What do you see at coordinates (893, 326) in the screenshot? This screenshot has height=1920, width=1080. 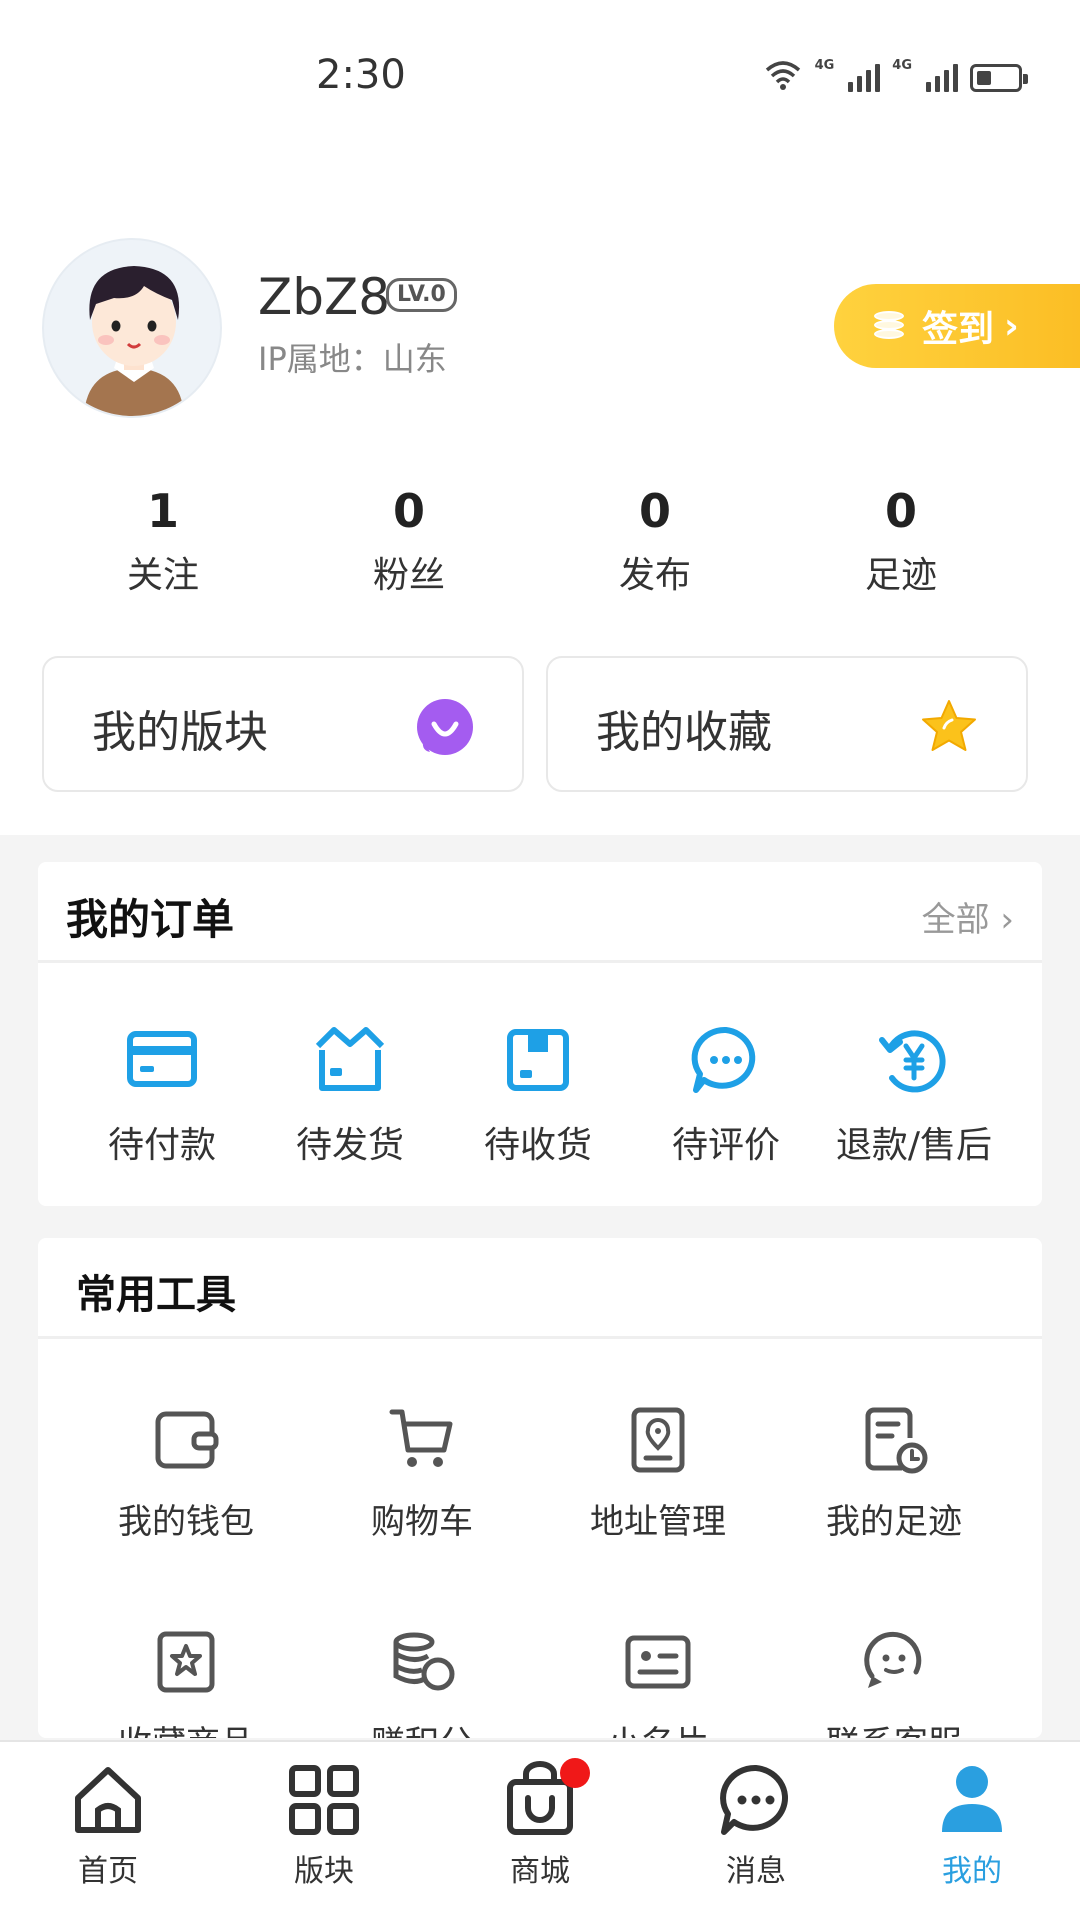 I see `coins-stack-icon` at bounding box center [893, 326].